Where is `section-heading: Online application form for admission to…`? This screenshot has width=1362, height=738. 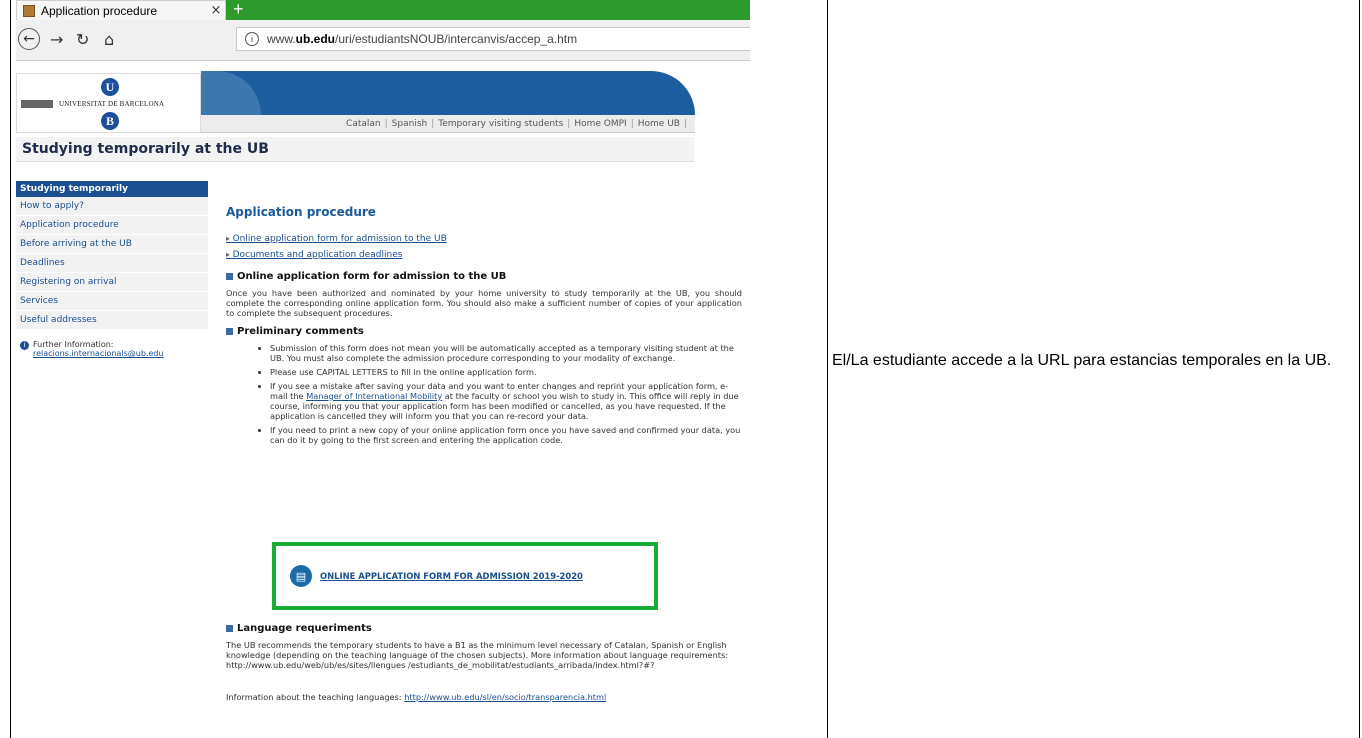 section-heading: Online application form for admission to… is located at coordinates (484, 276).